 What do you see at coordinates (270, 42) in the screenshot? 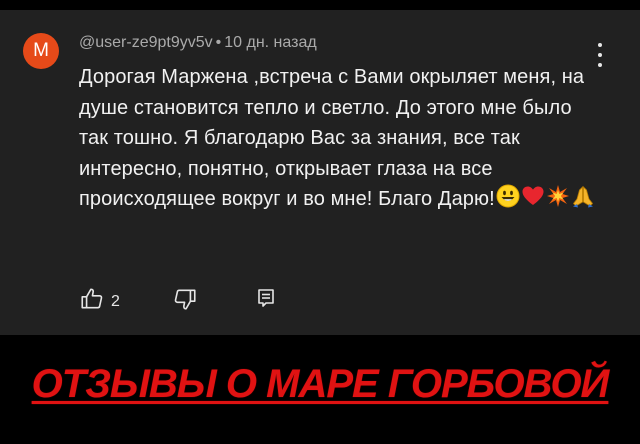
I see `comment-time: 10 дн. назад` at bounding box center [270, 42].